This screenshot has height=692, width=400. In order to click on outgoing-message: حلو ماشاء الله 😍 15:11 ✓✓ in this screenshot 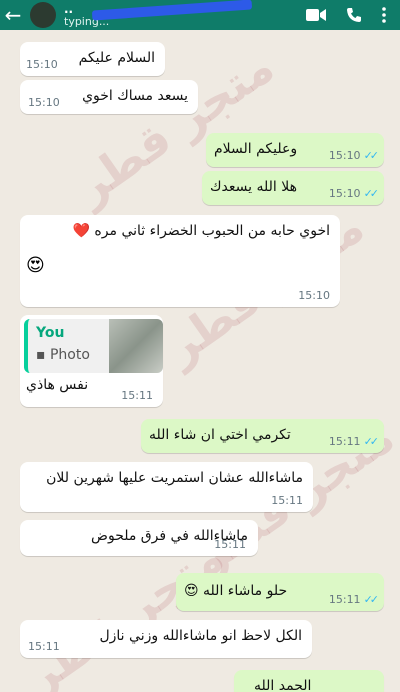, I will do `click(280, 592)`.